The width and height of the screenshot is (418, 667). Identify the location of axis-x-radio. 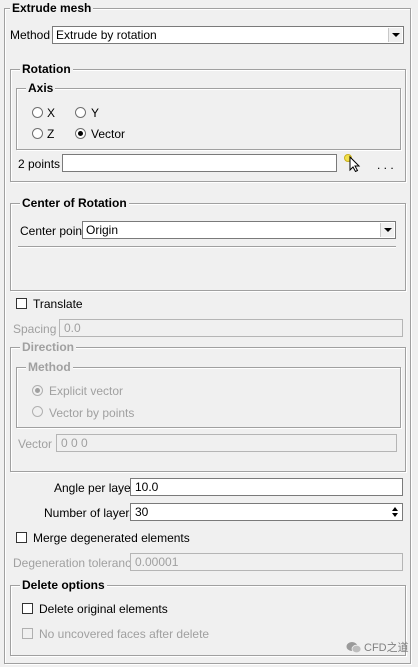
(37, 112).